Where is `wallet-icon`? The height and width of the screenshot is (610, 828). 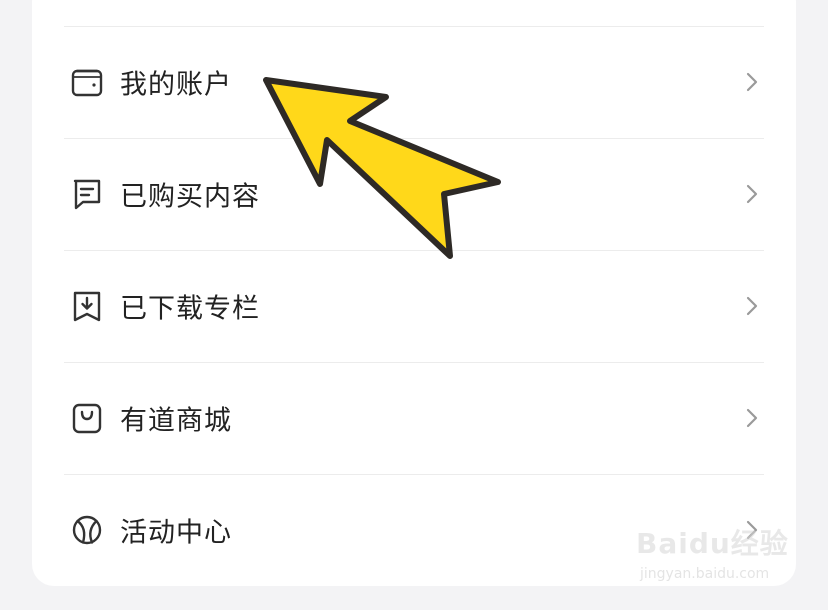
wallet-icon is located at coordinates (87, 82).